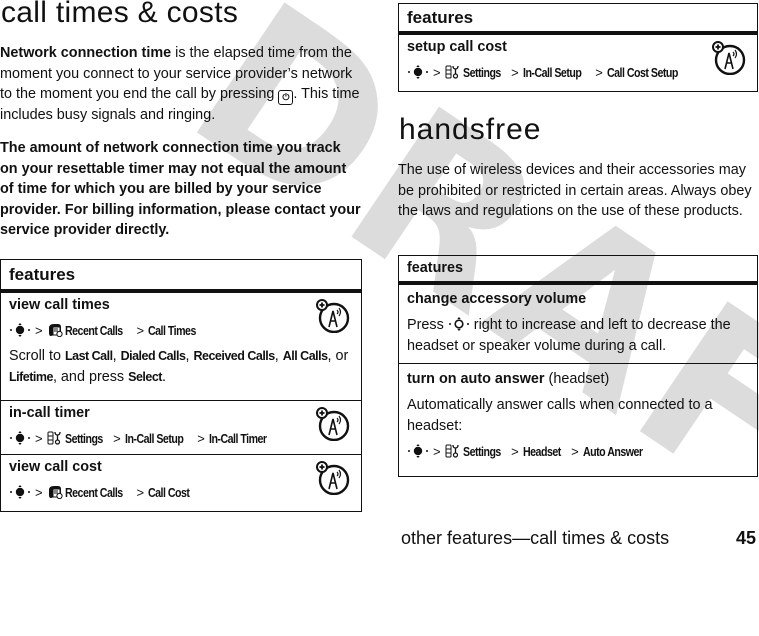 Image resolution: width=759 pixels, height=636 pixels. What do you see at coordinates (541, 452) in the screenshot?
I see `menu-item-headset: Headset` at bounding box center [541, 452].